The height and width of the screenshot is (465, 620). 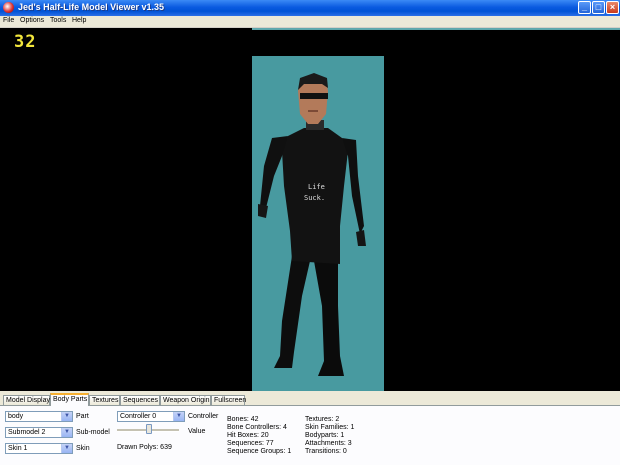 I want to click on stat-sequences: Sequences: 77, so click(x=250, y=443).